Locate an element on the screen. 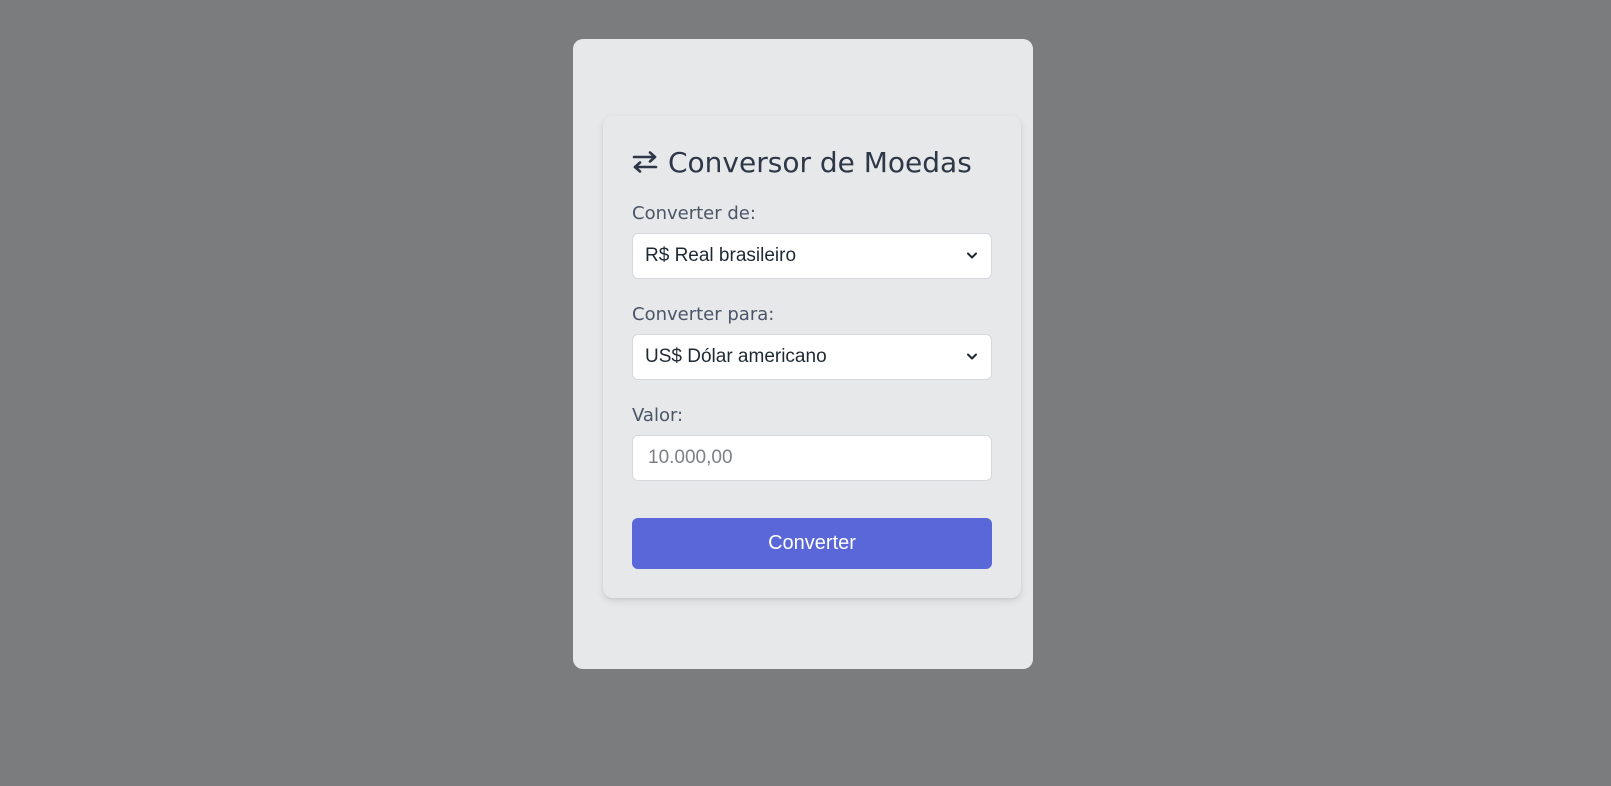 The width and height of the screenshot is (1611, 786). page-title: Conversor de Moedas is located at coordinates (820, 162).